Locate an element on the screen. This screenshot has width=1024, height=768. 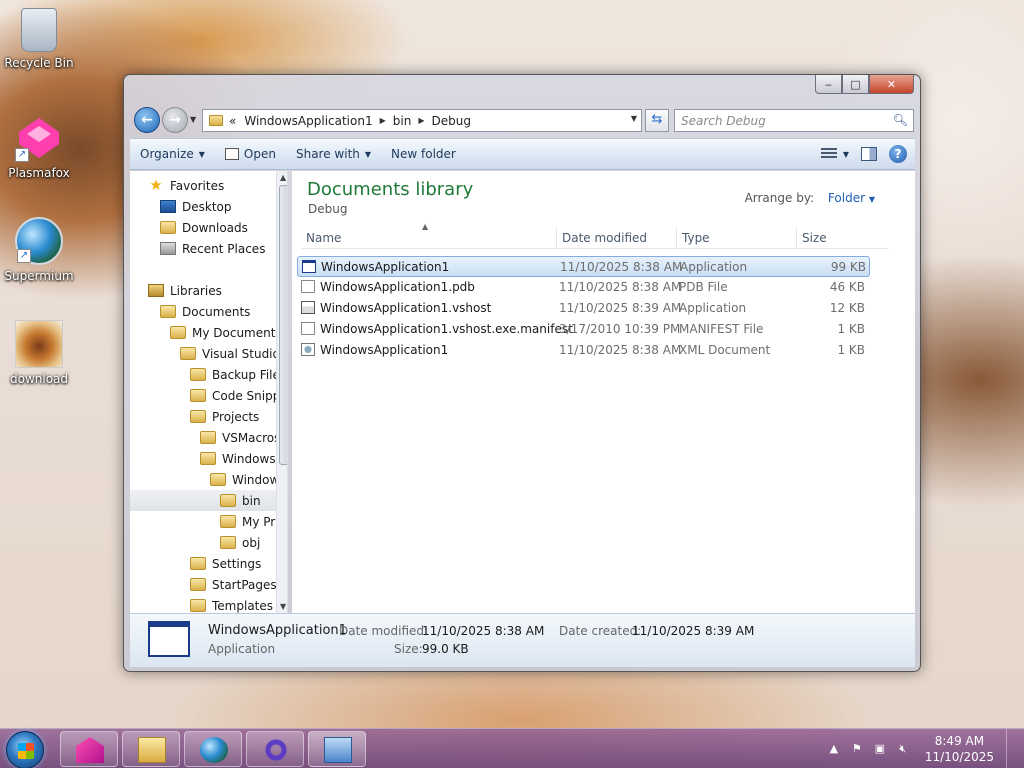
new-folder-button: New folder is located at coordinates (423, 154).